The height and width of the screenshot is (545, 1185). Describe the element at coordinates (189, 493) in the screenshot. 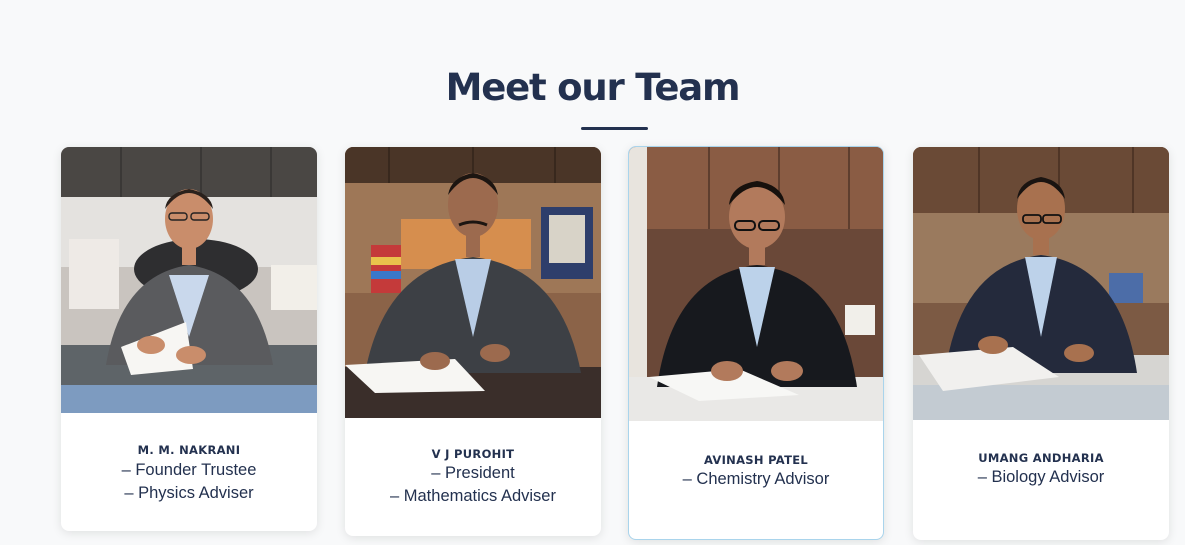

I see `member-role: – Physics Adviser` at that location.